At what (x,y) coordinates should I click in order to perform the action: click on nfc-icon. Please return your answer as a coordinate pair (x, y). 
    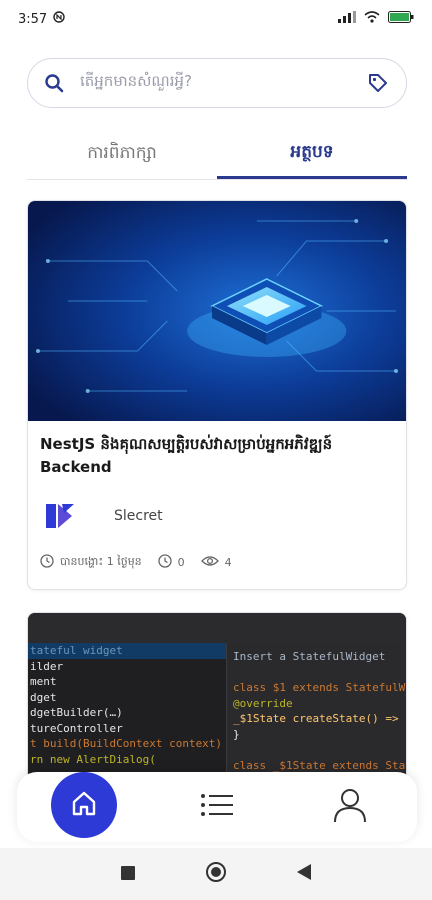
    Looking at the image, I should click on (59, 19).